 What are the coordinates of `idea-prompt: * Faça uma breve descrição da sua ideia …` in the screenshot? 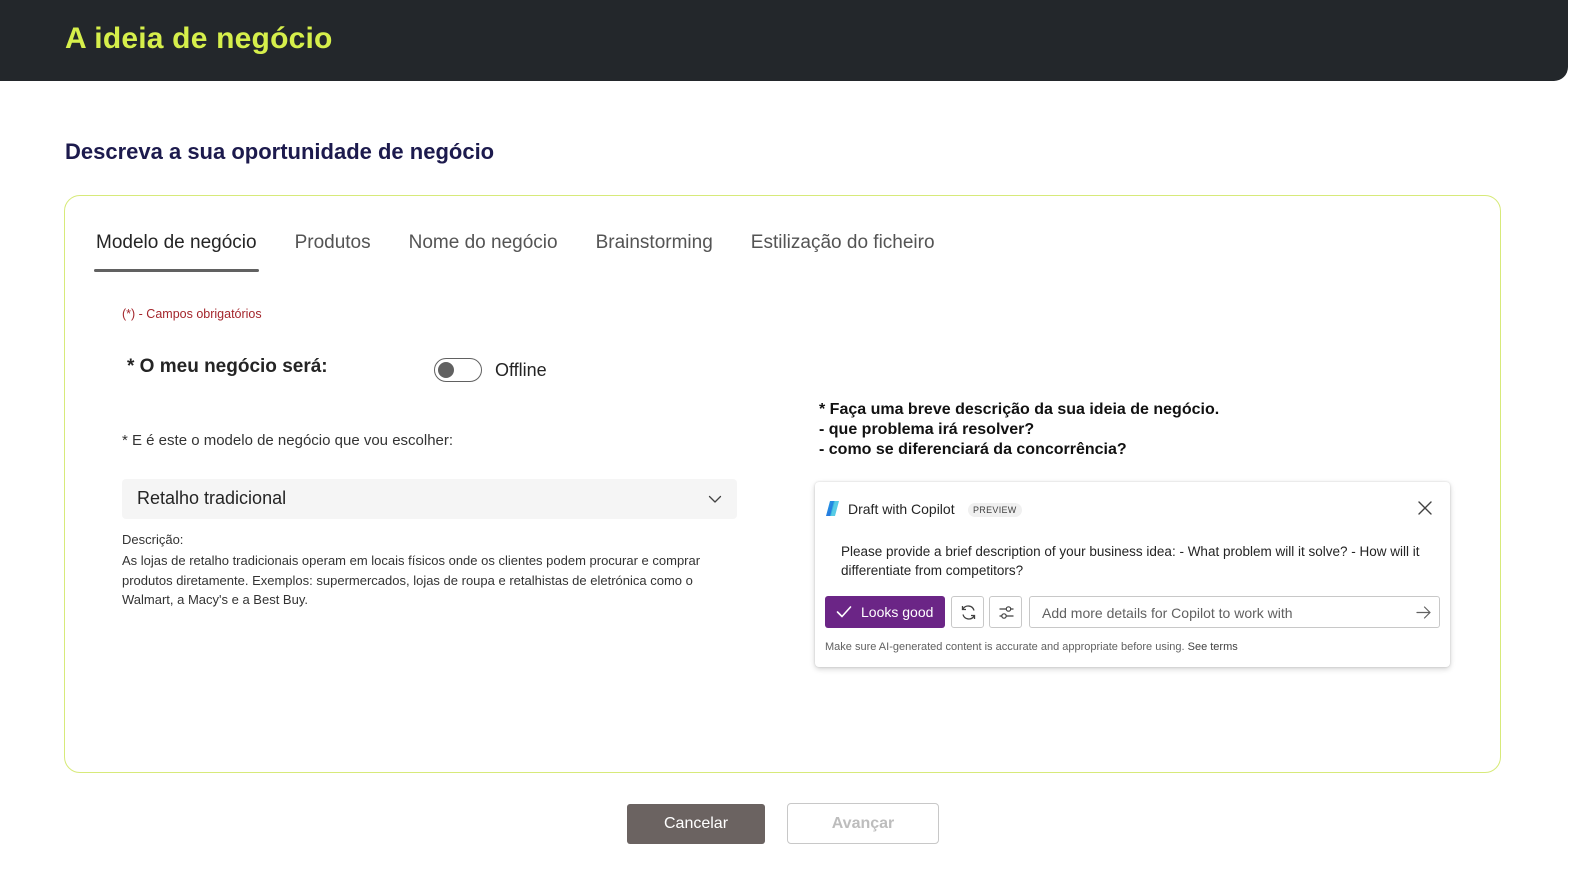 It's located at (1019, 430).